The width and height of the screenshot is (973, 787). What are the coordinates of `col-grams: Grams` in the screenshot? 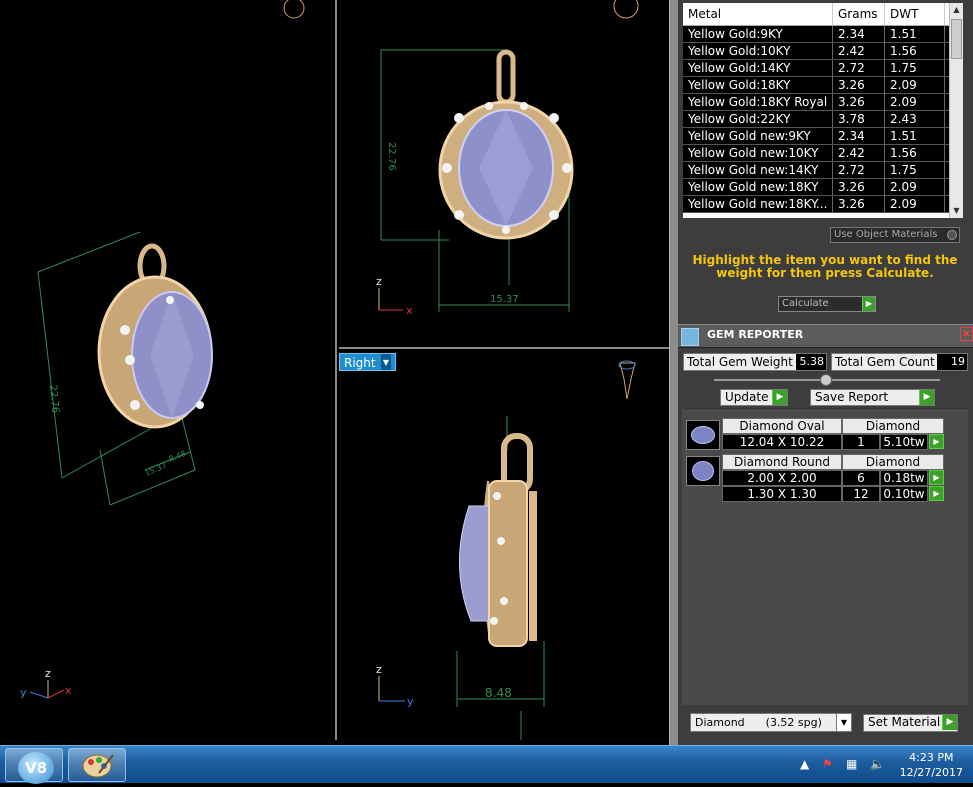 It's located at (859, 14).